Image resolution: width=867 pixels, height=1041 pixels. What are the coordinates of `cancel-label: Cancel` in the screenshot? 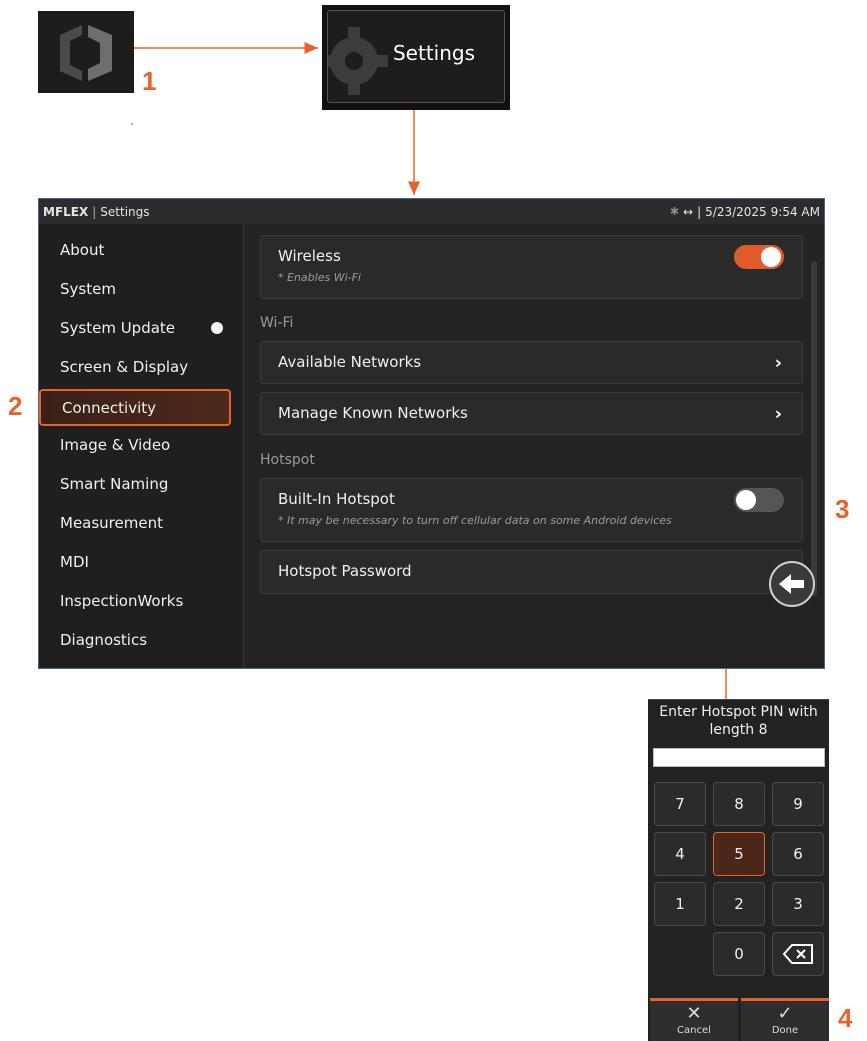 It's located at (694, 1030).